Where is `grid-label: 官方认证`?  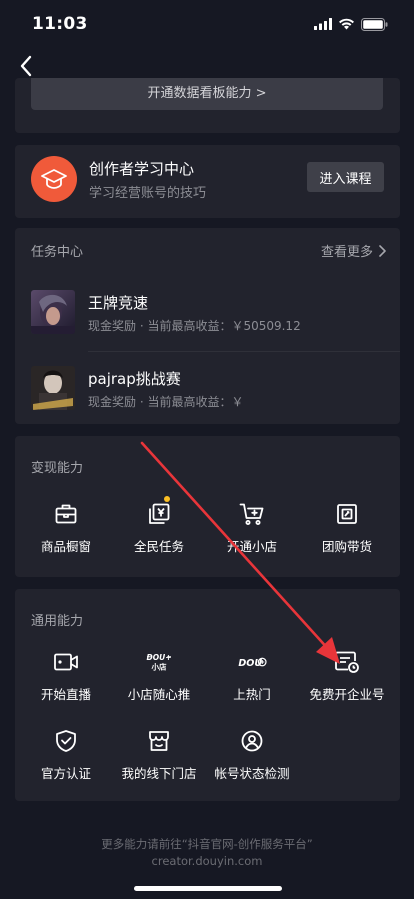
grid-label: 官方认证 is located at coordinates (65, 773).